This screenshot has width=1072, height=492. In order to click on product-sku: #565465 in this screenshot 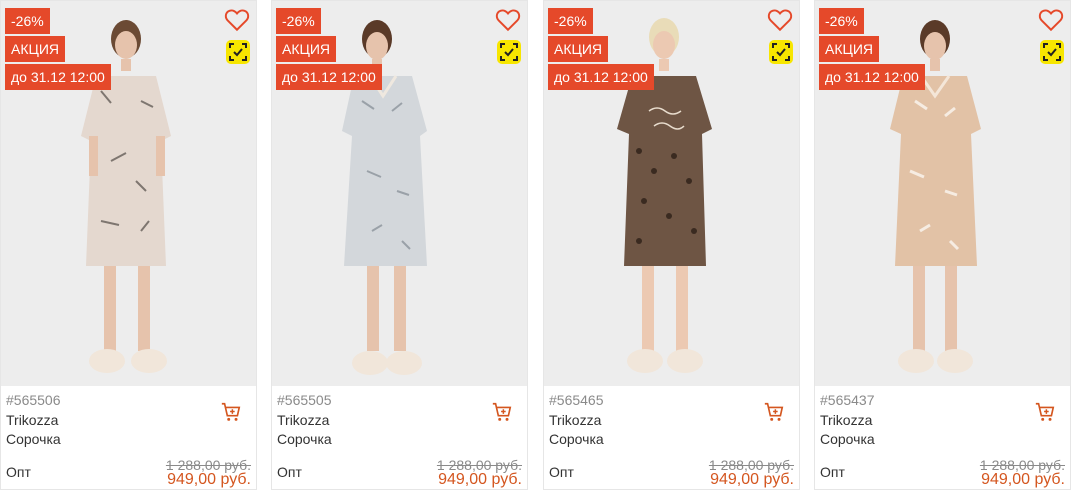, I will do `click(576, 400)`.